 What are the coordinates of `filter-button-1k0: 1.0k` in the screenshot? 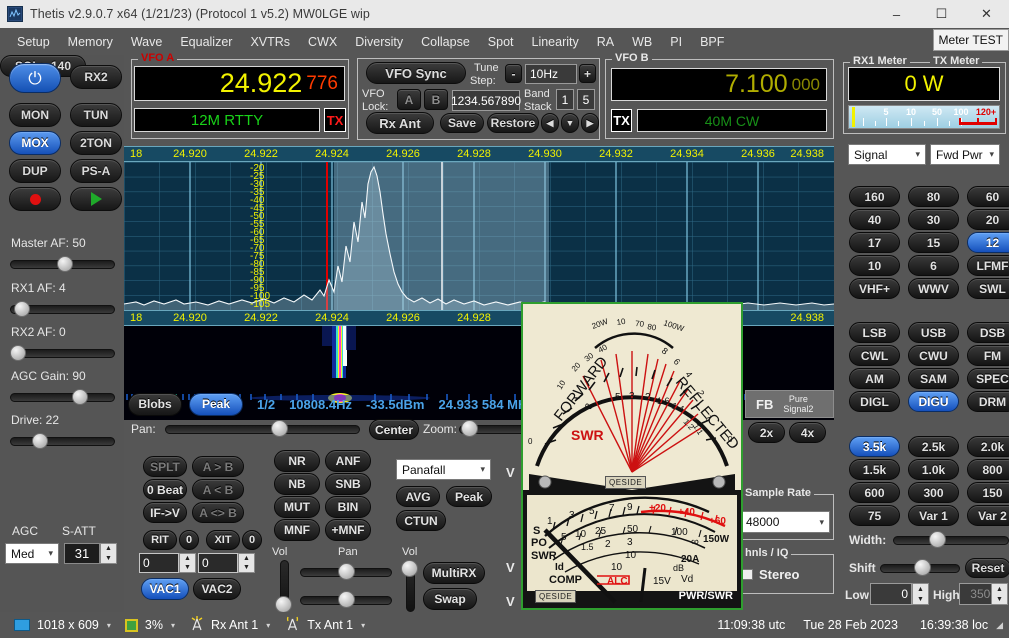 It's located at (933, 469).